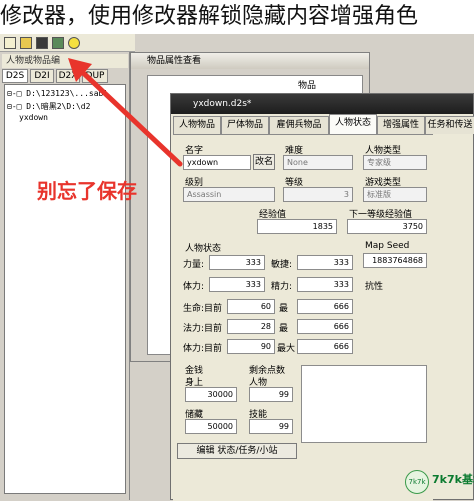 This screenshot has width=474, height=501. What do you see at coordinates (237, 284) in the screenshot?
I see `vit-field: 333` at bounding box center [237, 284].